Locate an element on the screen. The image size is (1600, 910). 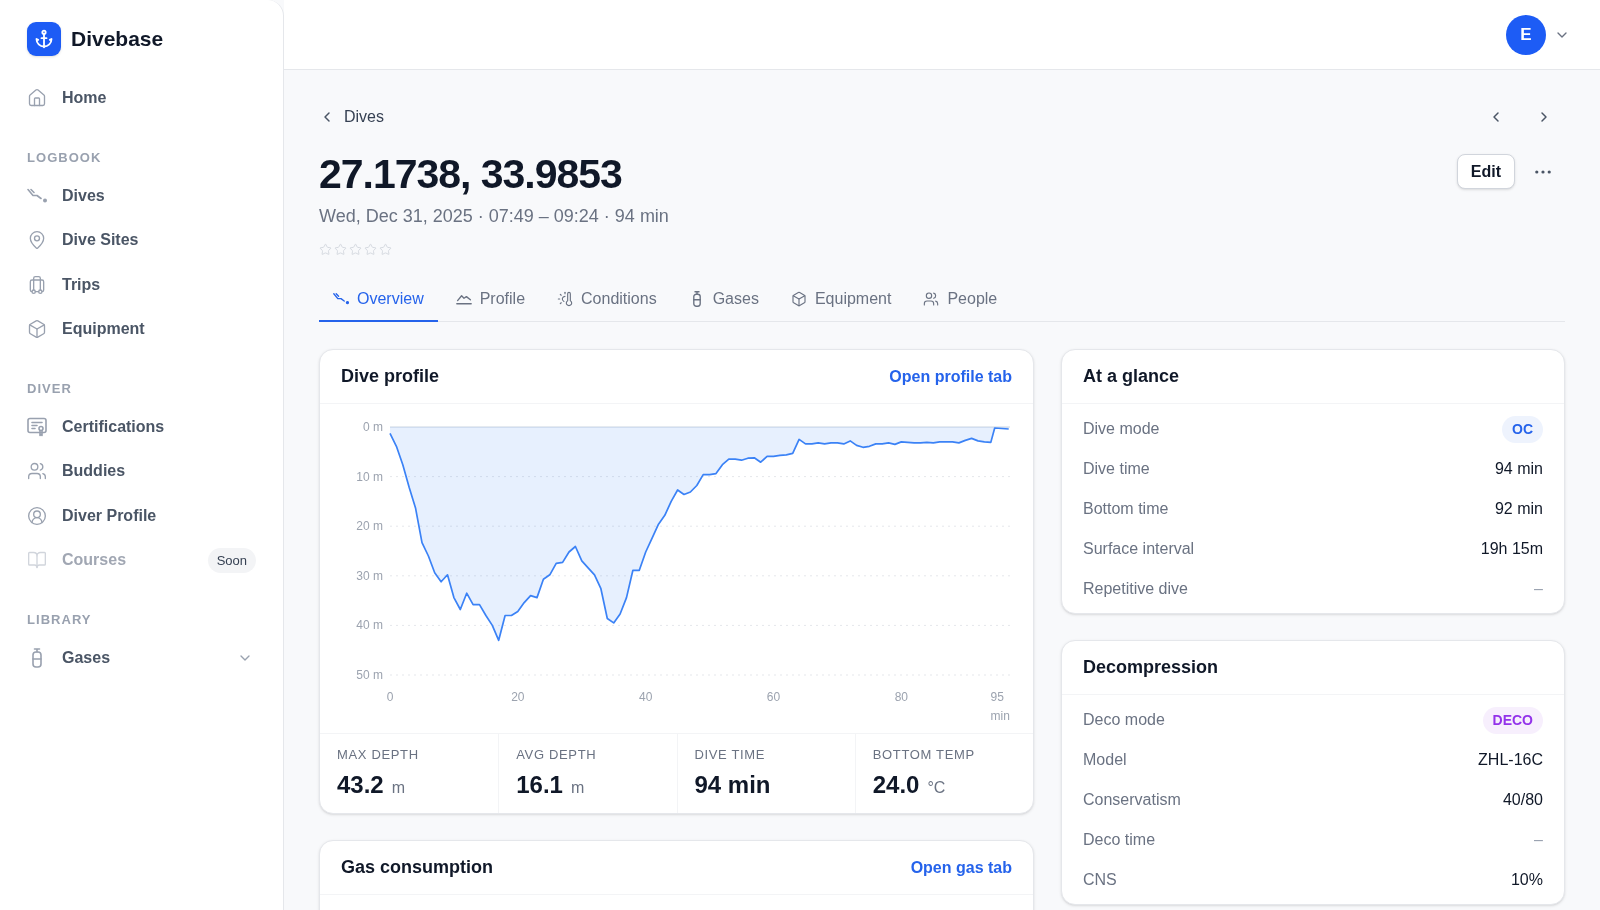
nav-item: Home is located at coordinates (67, 98).